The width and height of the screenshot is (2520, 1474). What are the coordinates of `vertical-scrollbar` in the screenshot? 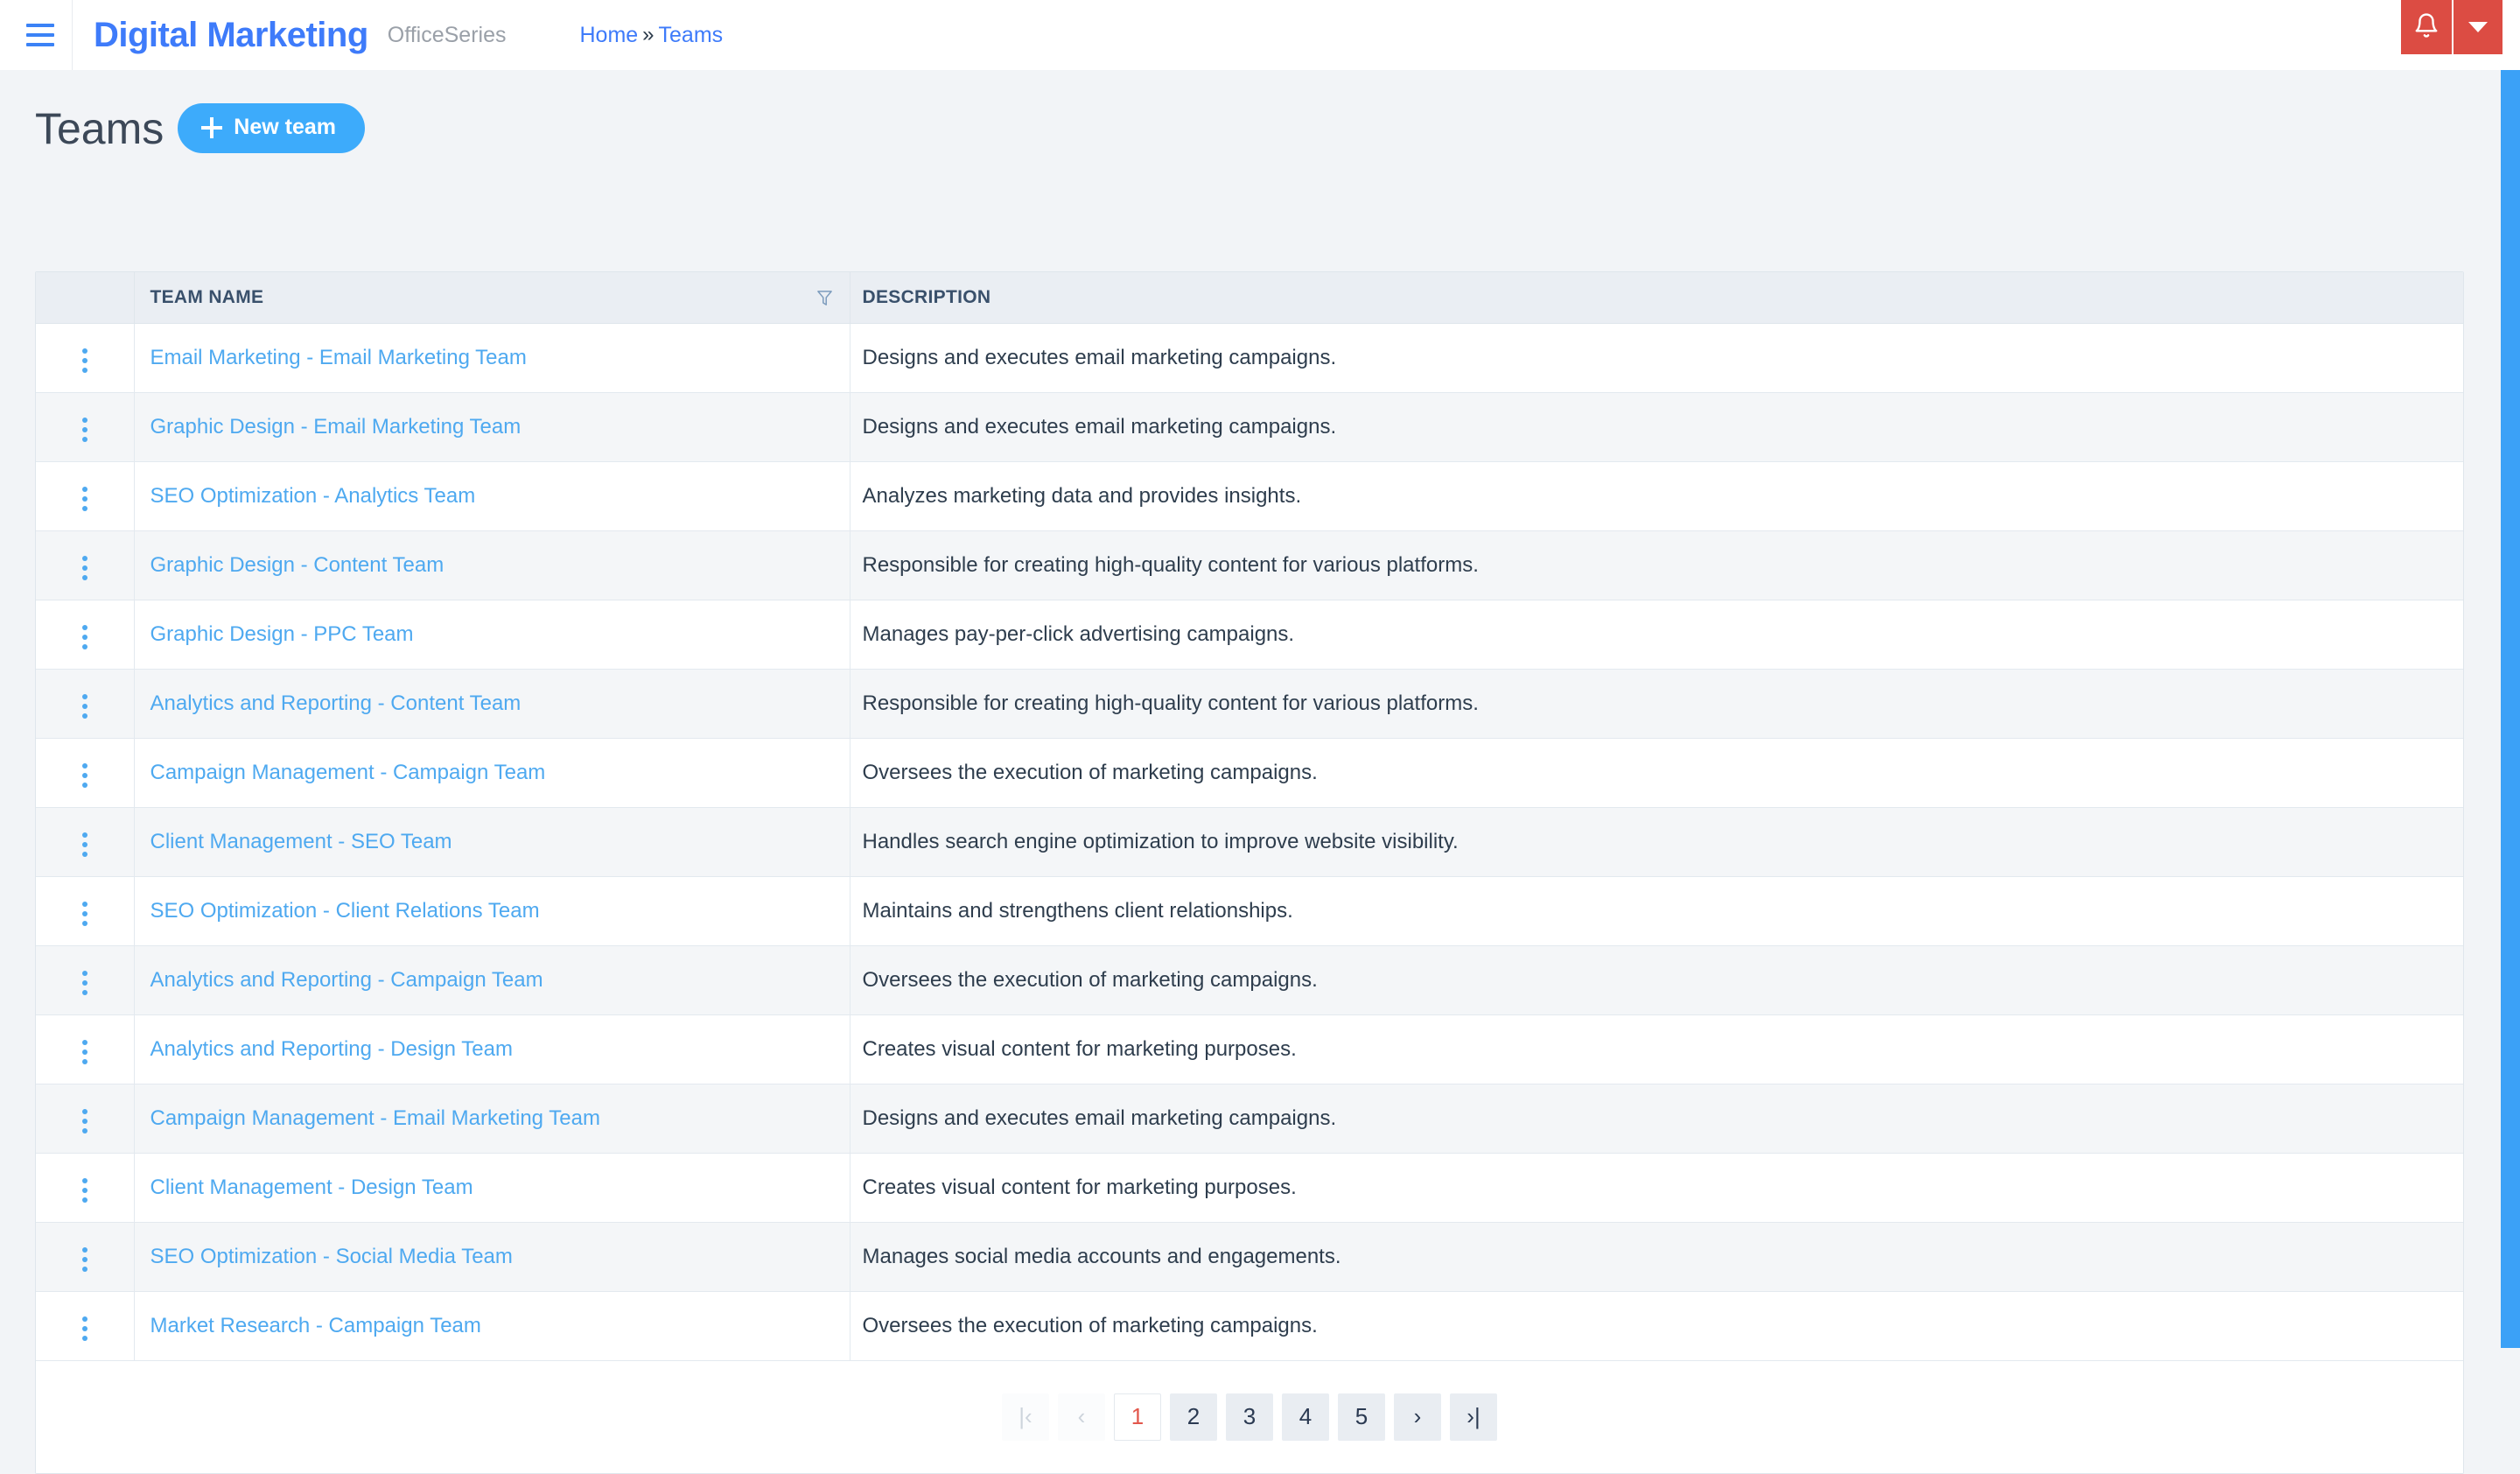 It's located at (2507, 744).